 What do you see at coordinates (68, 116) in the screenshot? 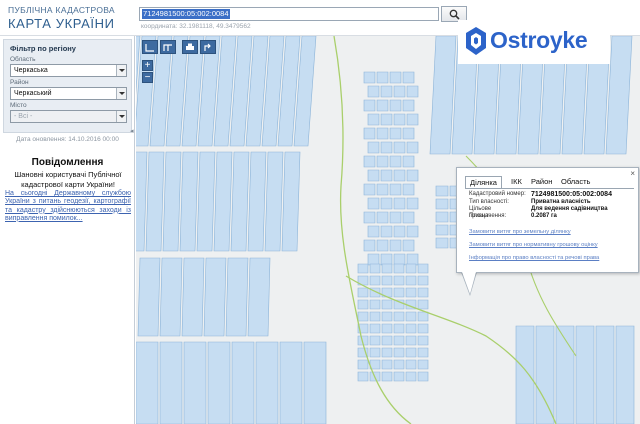
I see `city-select: - Всі -` at bounding box center [68, 116].